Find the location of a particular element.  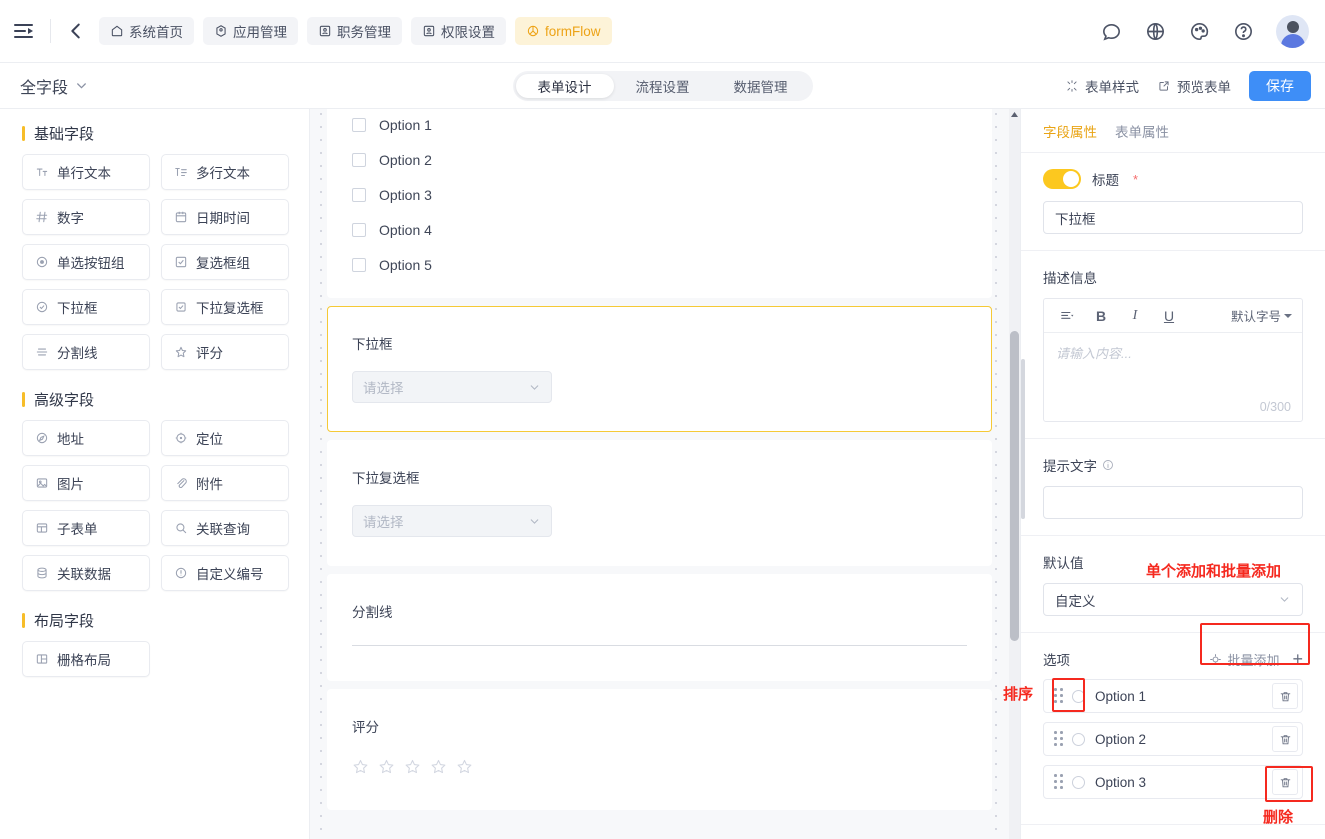

option-row: Option 3 is located at coordinates (1173, 782).